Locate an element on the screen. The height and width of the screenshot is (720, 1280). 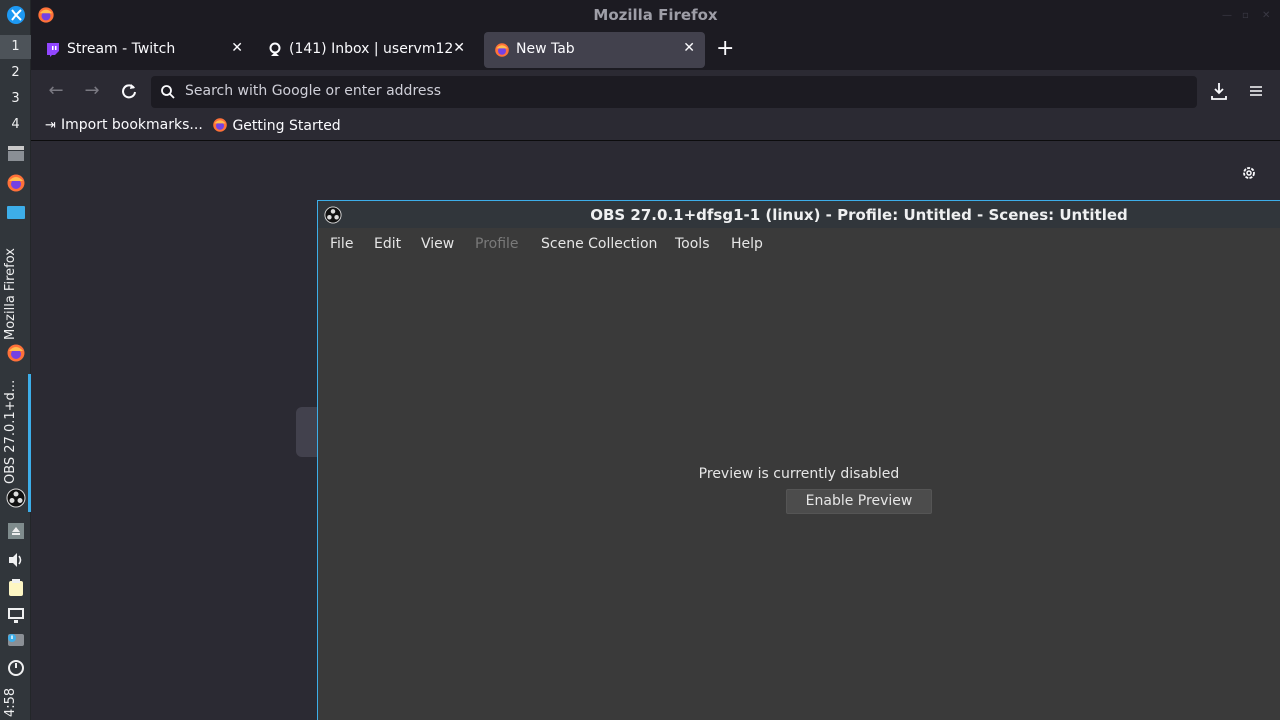
bookmark-label: Getting Started is located at coordinates (286, 126).